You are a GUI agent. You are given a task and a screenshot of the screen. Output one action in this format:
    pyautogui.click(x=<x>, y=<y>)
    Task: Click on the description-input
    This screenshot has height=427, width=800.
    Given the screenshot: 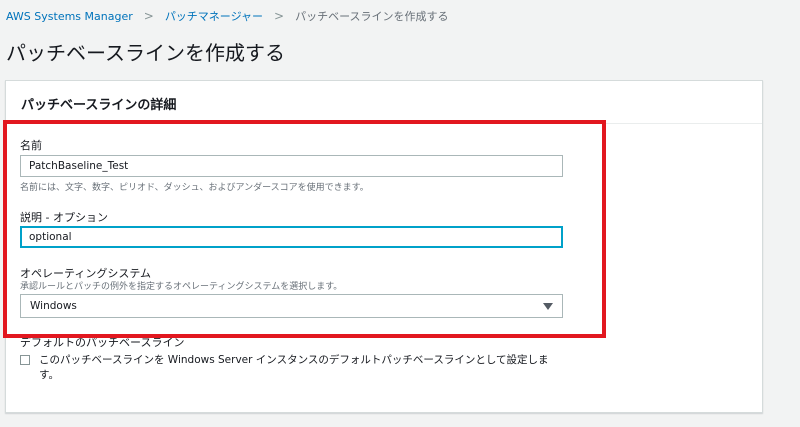 What is the action you would take?
    pyautogui.click(x=291, y=237)
    